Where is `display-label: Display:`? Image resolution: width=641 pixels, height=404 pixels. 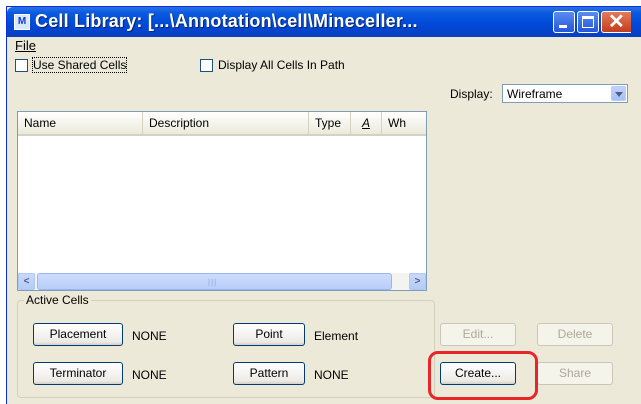
display-label: Display: is located at coordinates (471, 94).